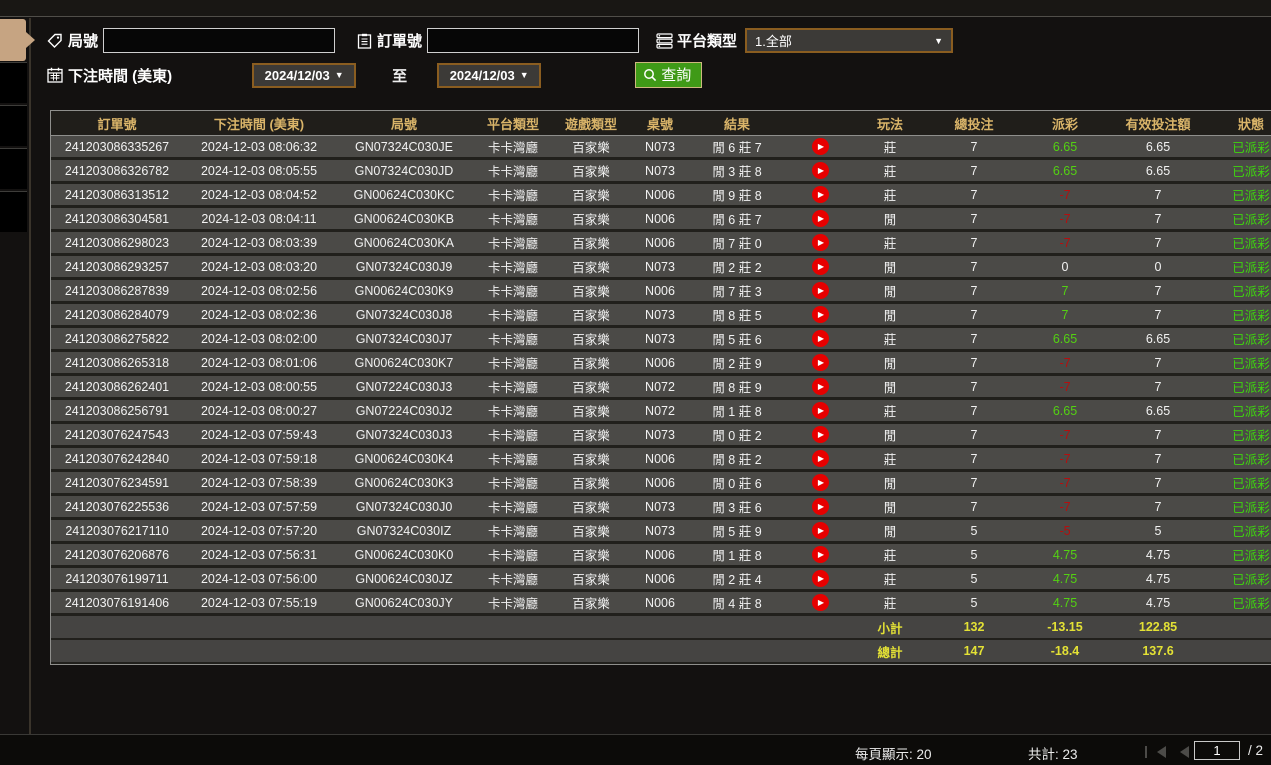  Describe the element at coordinates (404, 484) in the screenshot. I see `cell-round-id: GN00624C030K3` at that location.